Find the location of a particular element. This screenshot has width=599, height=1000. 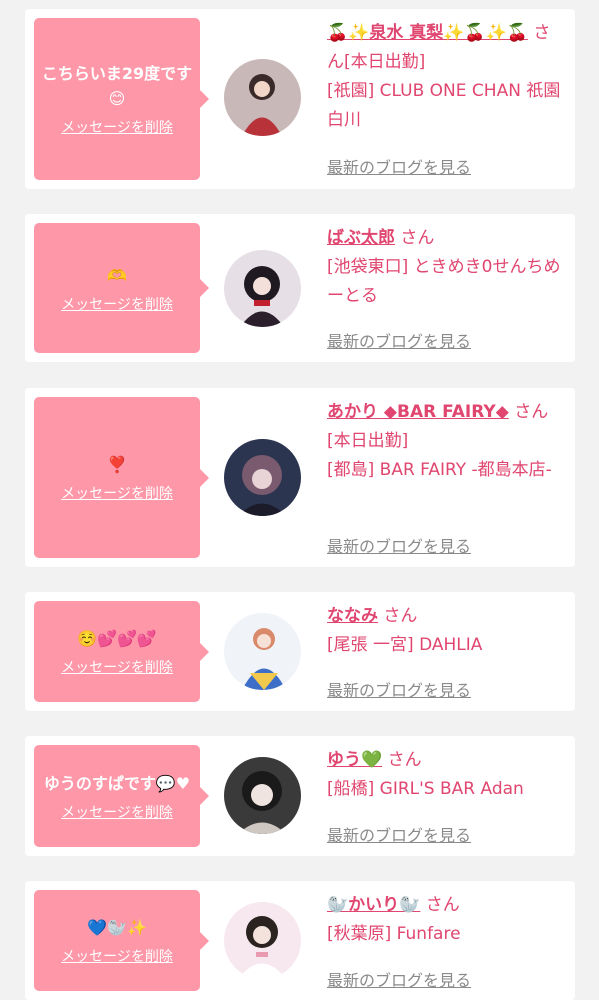

cast-info: 🦭かいり🦭 さん [秋葉原] Funfare is located at coordinates (446, 920).